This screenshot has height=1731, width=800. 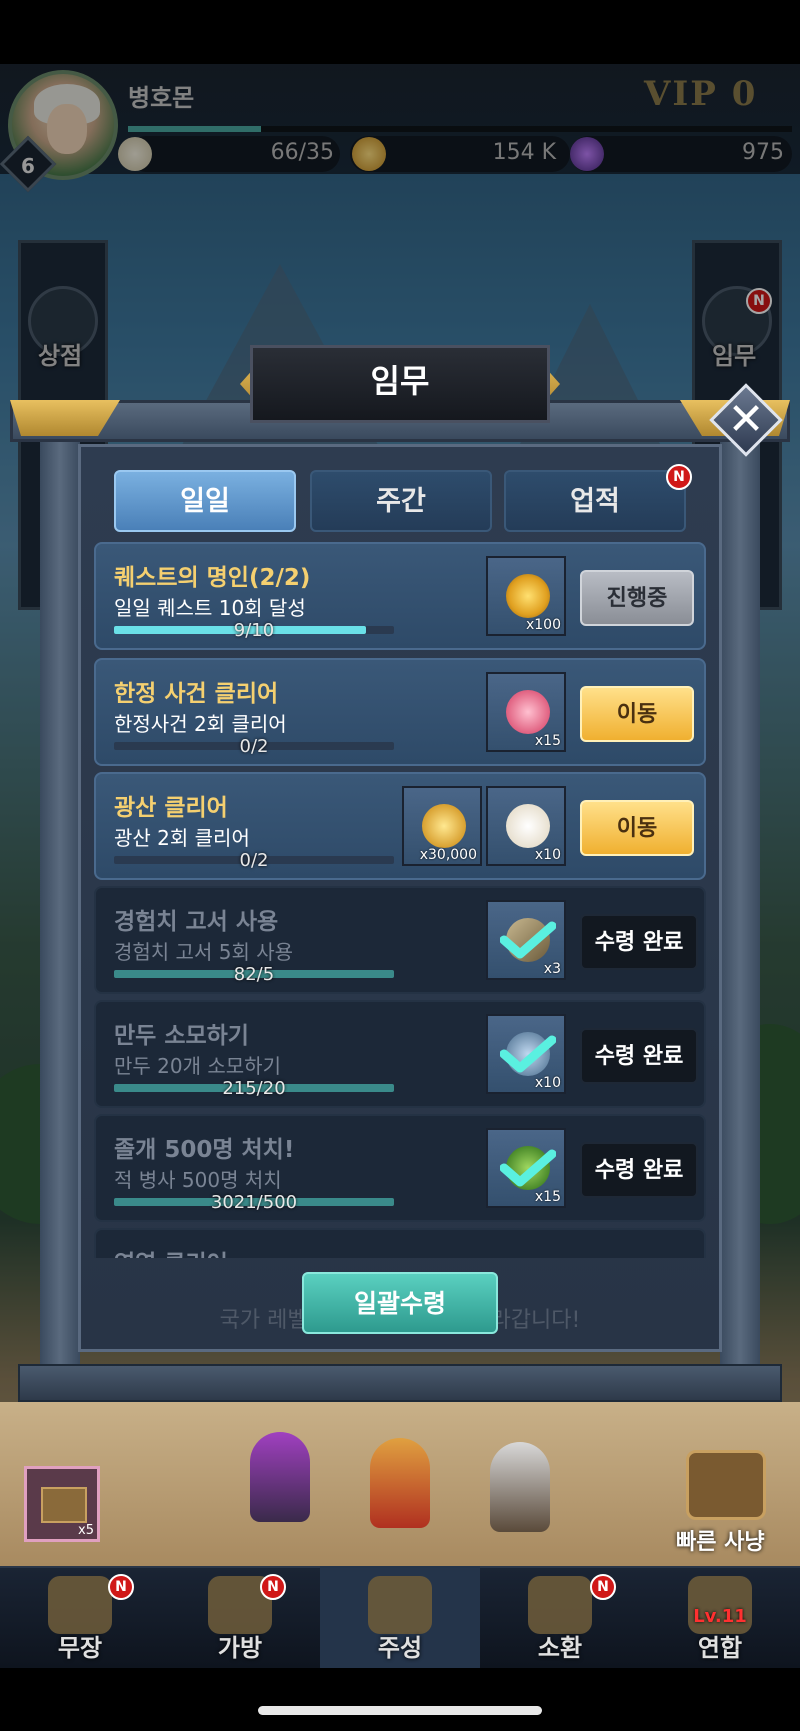 I want to click on status-bar, so click(x=400, y=32).